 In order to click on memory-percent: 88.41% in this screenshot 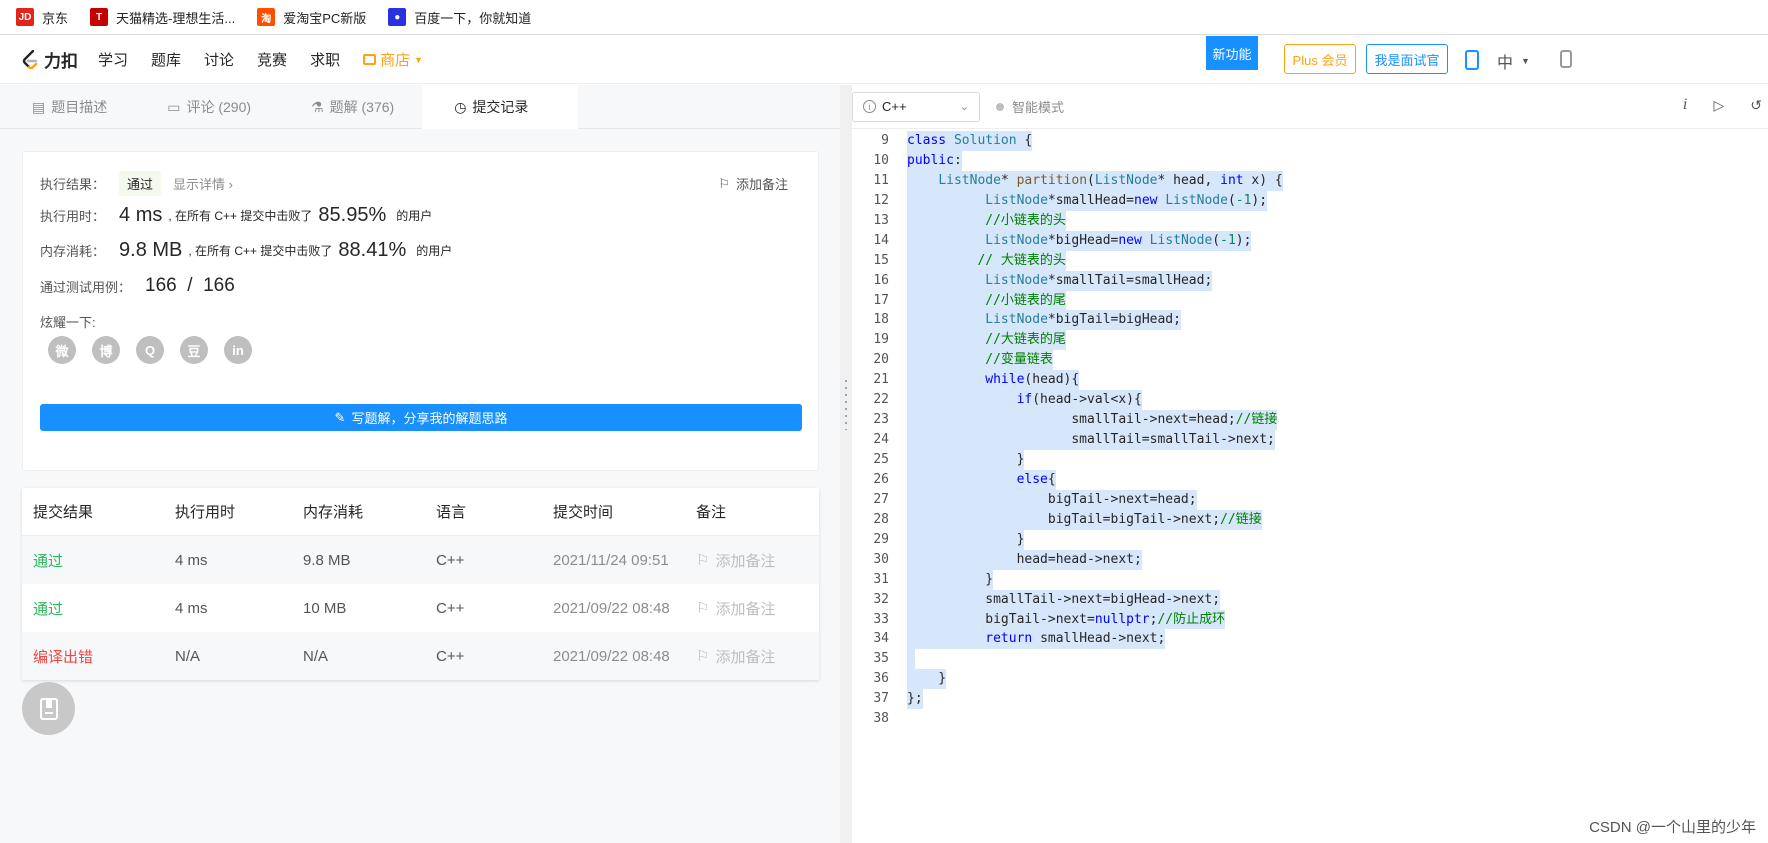, I will do `click(372, 250)`.